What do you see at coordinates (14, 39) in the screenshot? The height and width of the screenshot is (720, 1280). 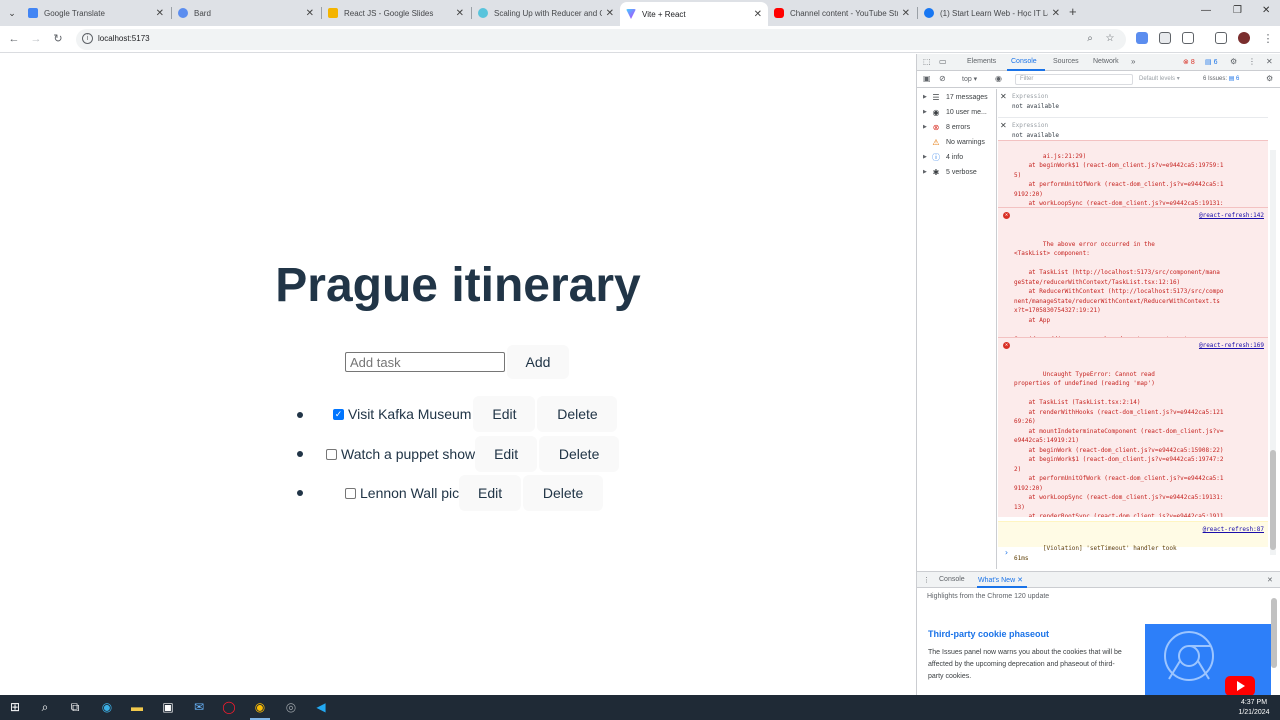 I see `back-icon: ←` at bounding box center [14, 39].